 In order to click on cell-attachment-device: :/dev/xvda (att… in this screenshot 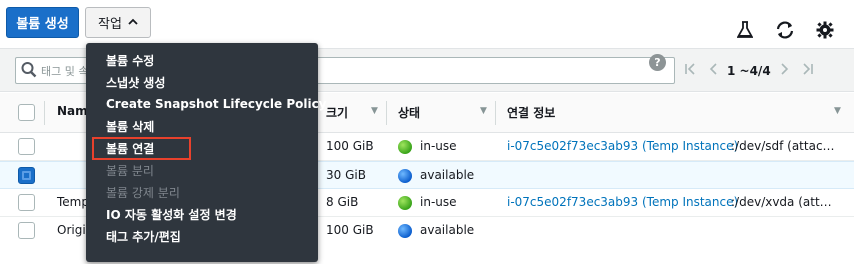, I will do `click(781, 202)`.